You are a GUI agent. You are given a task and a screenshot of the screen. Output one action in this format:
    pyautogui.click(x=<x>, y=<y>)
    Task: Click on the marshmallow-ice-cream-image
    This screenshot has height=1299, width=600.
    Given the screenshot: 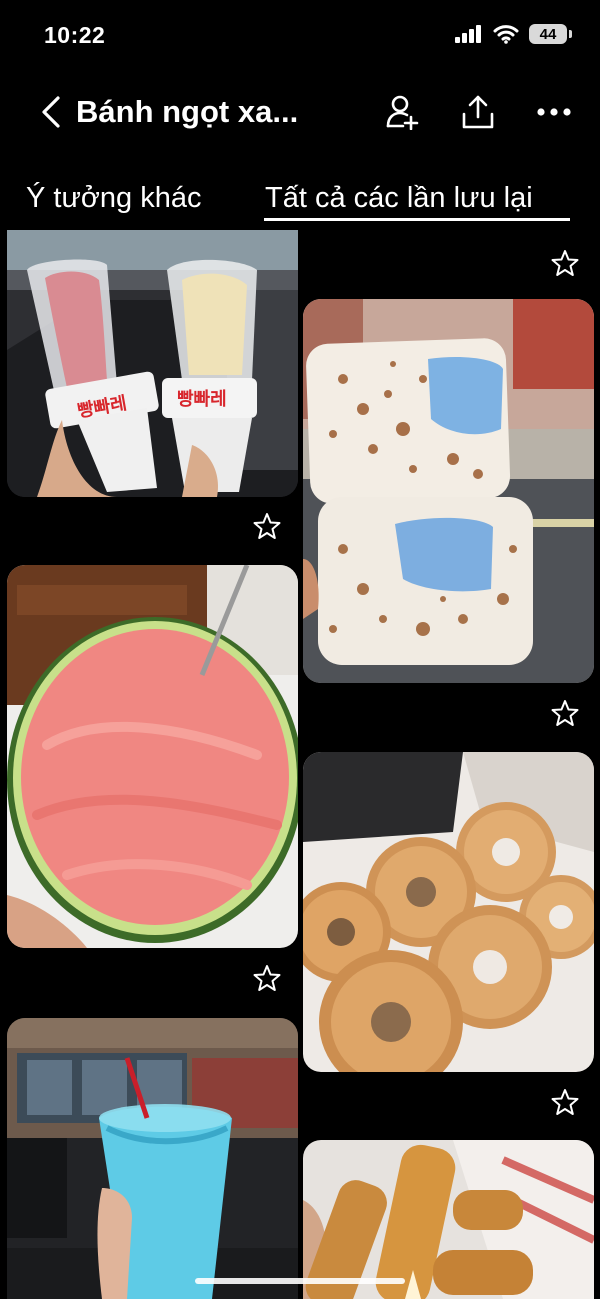 What is the action you would take?
    pyautogui.click(x=448, y=491)
    